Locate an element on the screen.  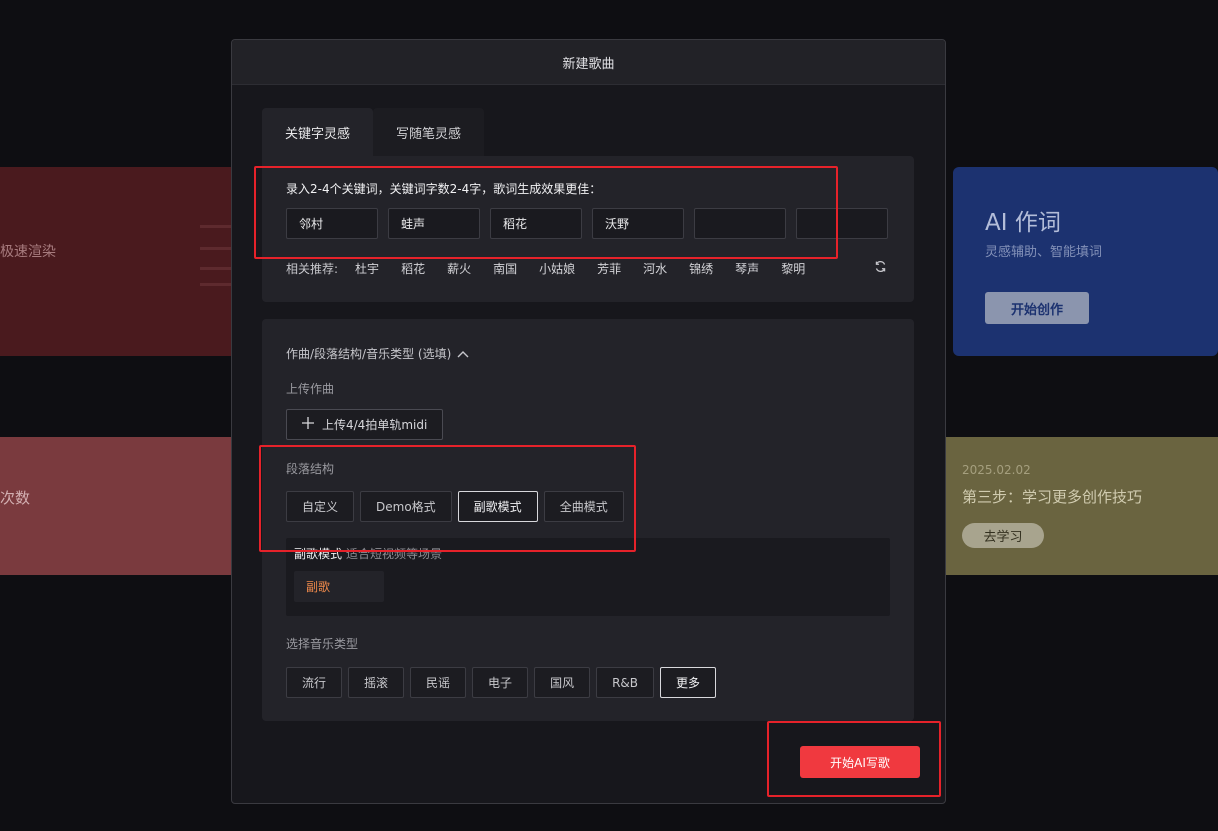
structure-options: 自定义 Demo格式 副歌模式 全曲模式 is located at coordinates (455, 506).